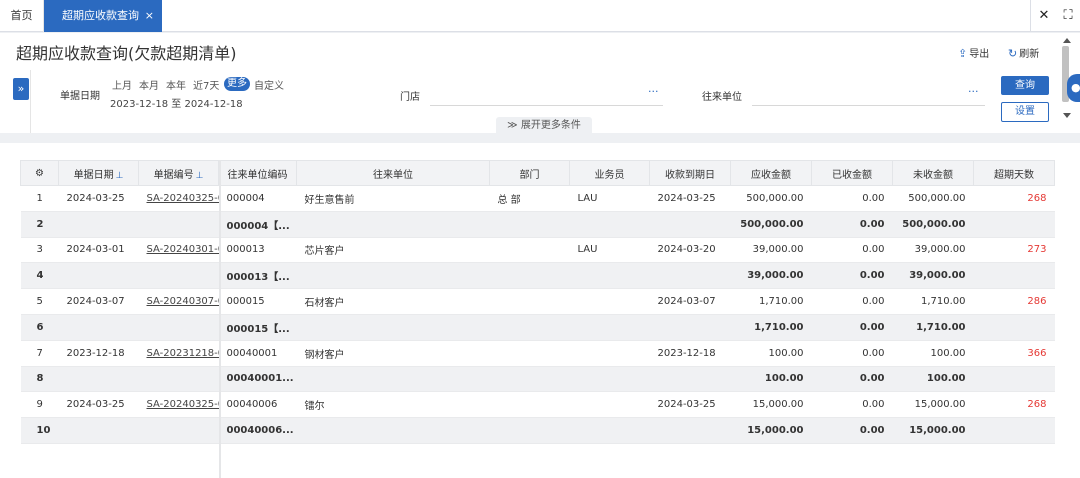 This screenshot has width=1080, height=478. Describe the element at coordinates (1067, 40) in the screenshot. I see `scroll-up-icon` at that location.